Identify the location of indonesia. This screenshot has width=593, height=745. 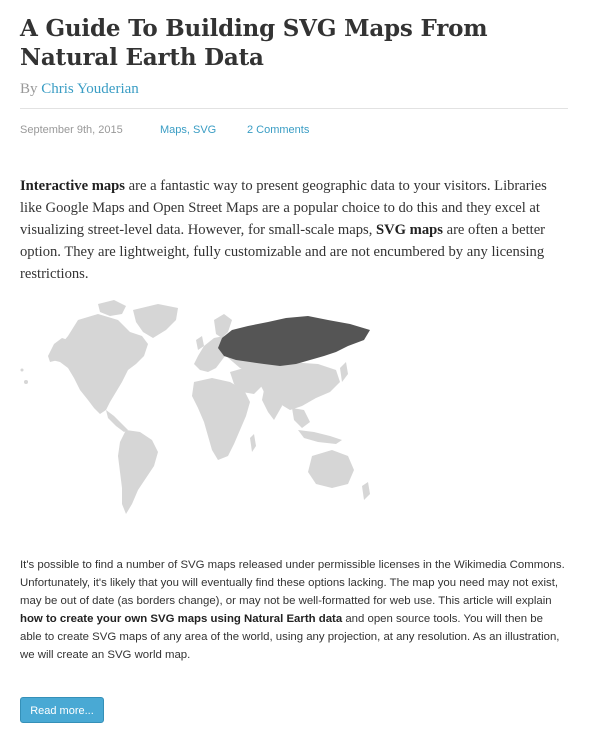
(320, 437).